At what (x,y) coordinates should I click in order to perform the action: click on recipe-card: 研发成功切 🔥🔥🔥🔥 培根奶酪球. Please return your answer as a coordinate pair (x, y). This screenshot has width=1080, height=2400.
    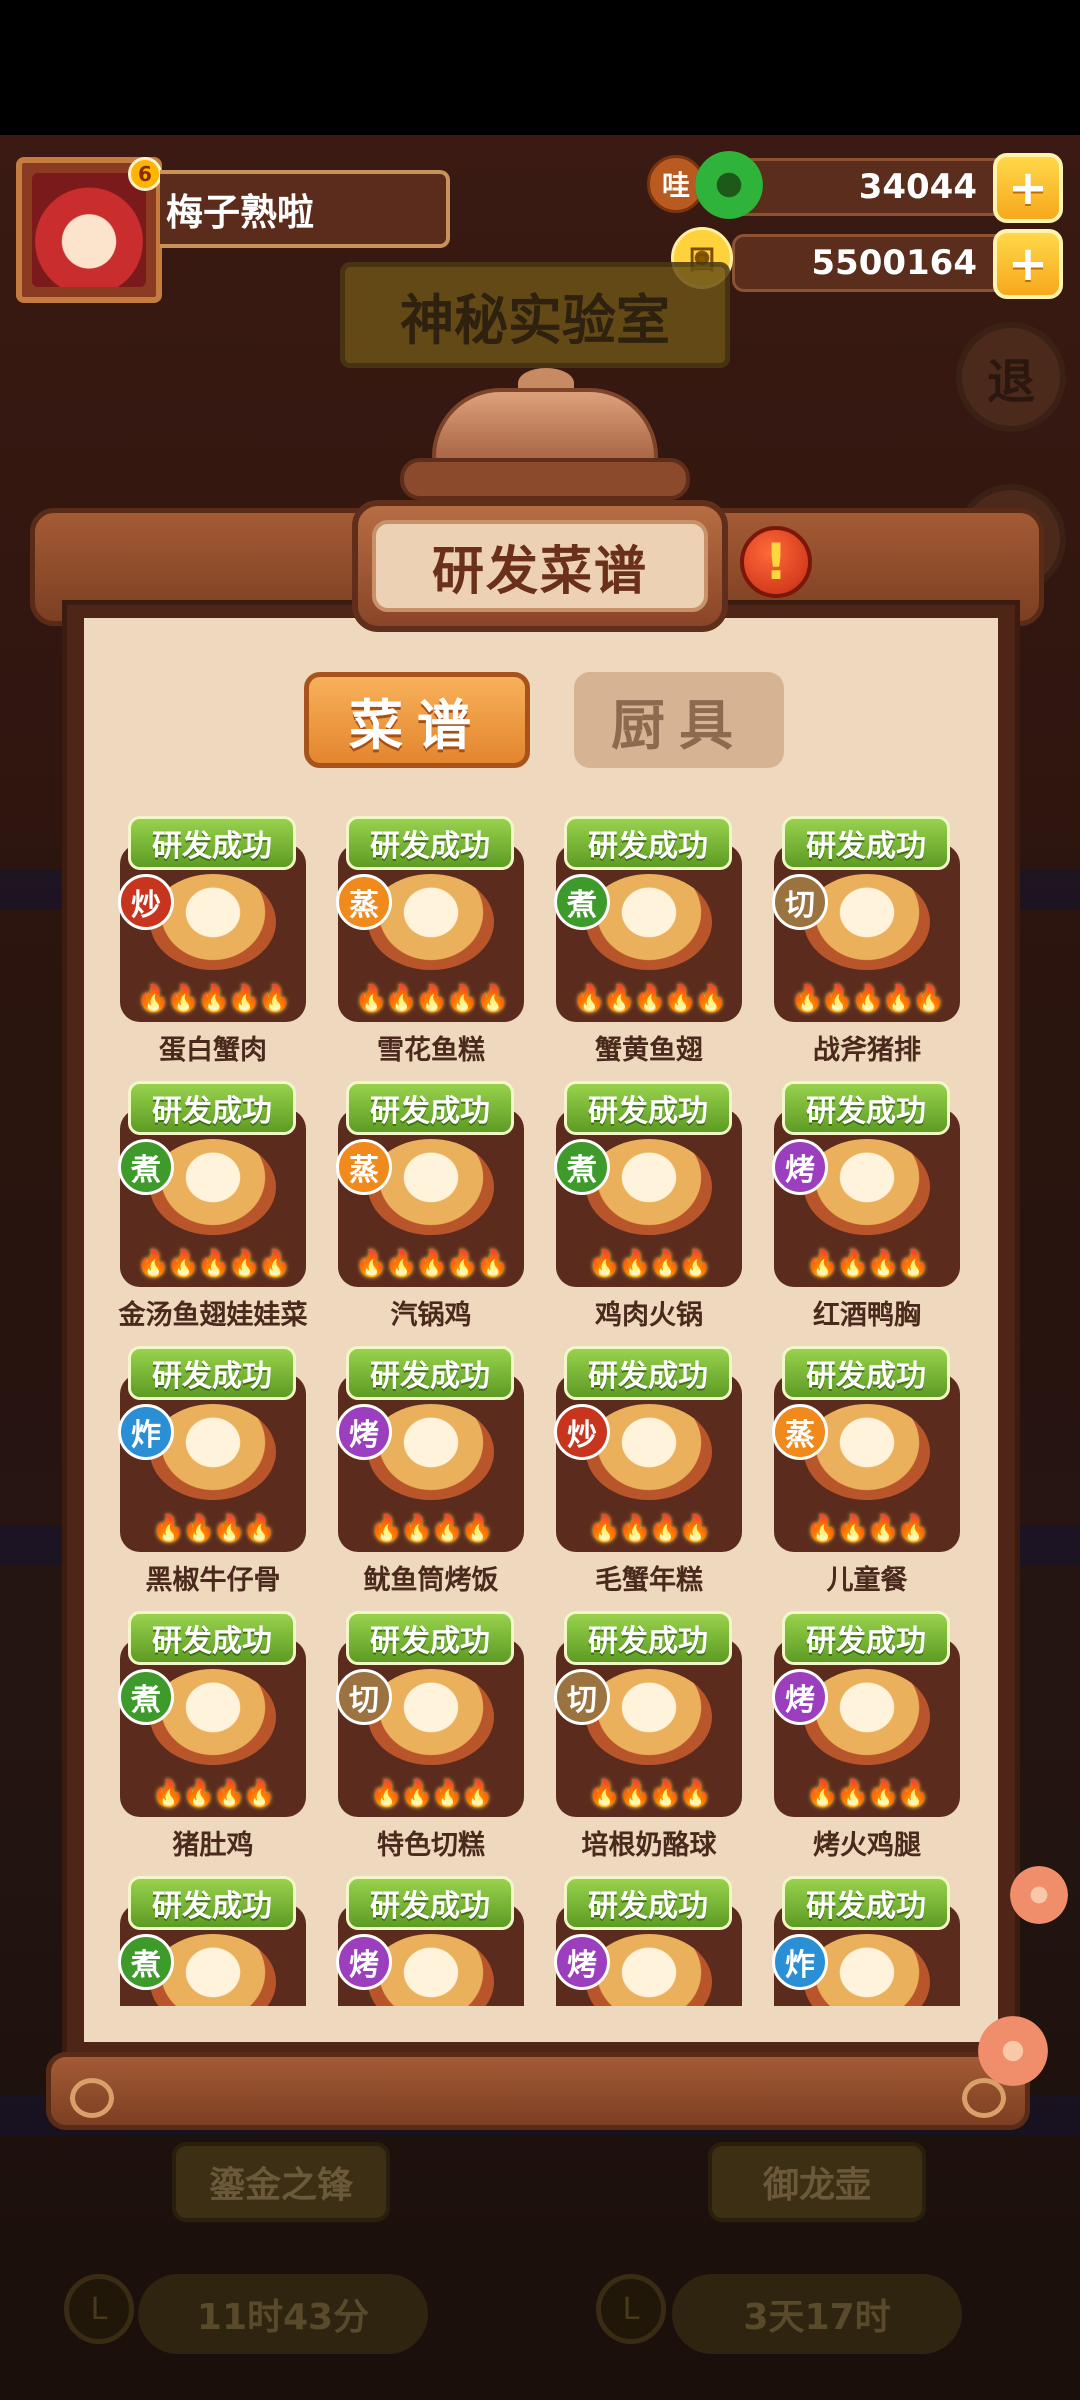
    Looking at the image, I should click on (649, 1743).